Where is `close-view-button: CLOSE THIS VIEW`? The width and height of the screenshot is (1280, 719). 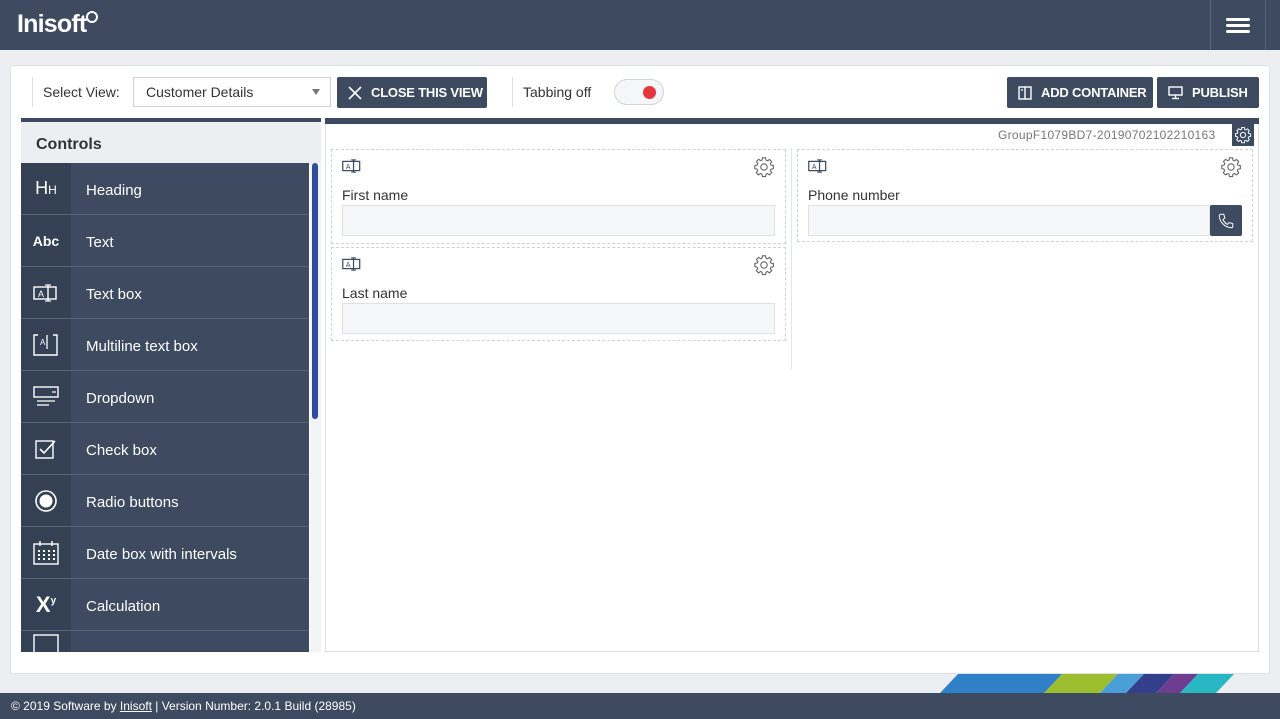
close-view-button: CLOSE THIS VIEW is located at coordinates (412, 92).